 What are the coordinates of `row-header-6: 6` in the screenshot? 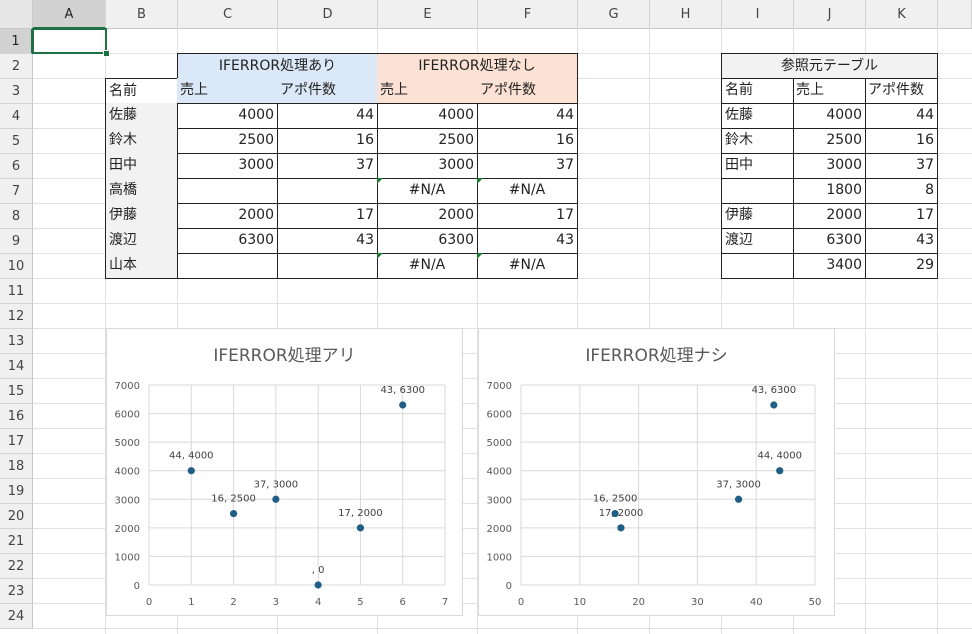 It's located at (16, 166).